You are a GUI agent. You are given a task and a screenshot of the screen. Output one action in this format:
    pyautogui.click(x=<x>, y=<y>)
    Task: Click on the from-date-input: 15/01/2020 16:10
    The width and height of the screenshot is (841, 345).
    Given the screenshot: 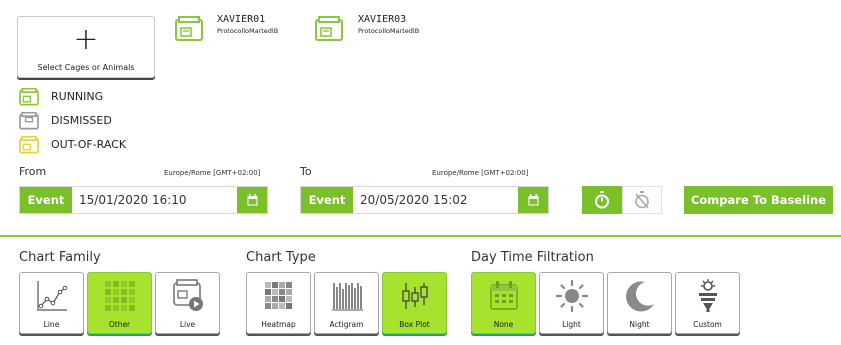 What is the action you would take?
    pyautogui.click(x=154, y=200)
    